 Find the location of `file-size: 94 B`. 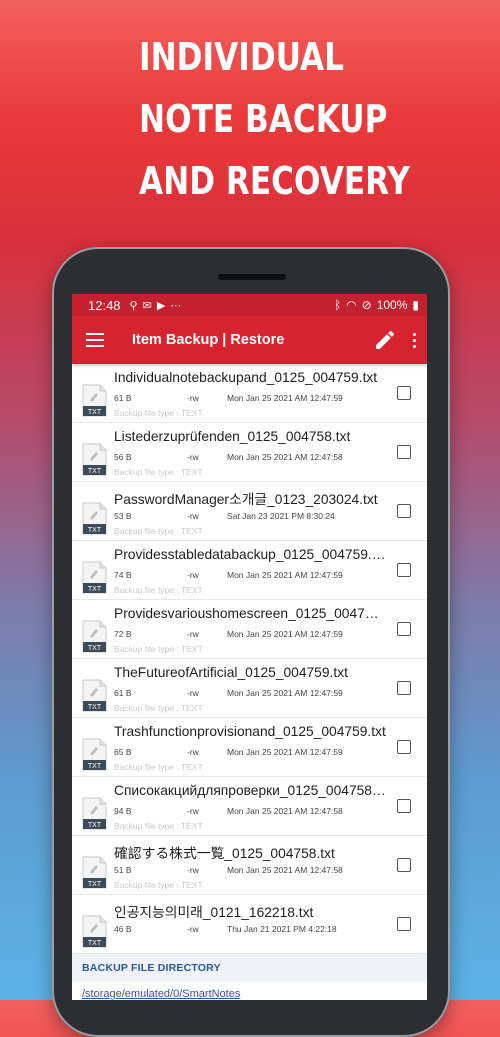

file-size: 94 B is located at coordinates (123, 811).